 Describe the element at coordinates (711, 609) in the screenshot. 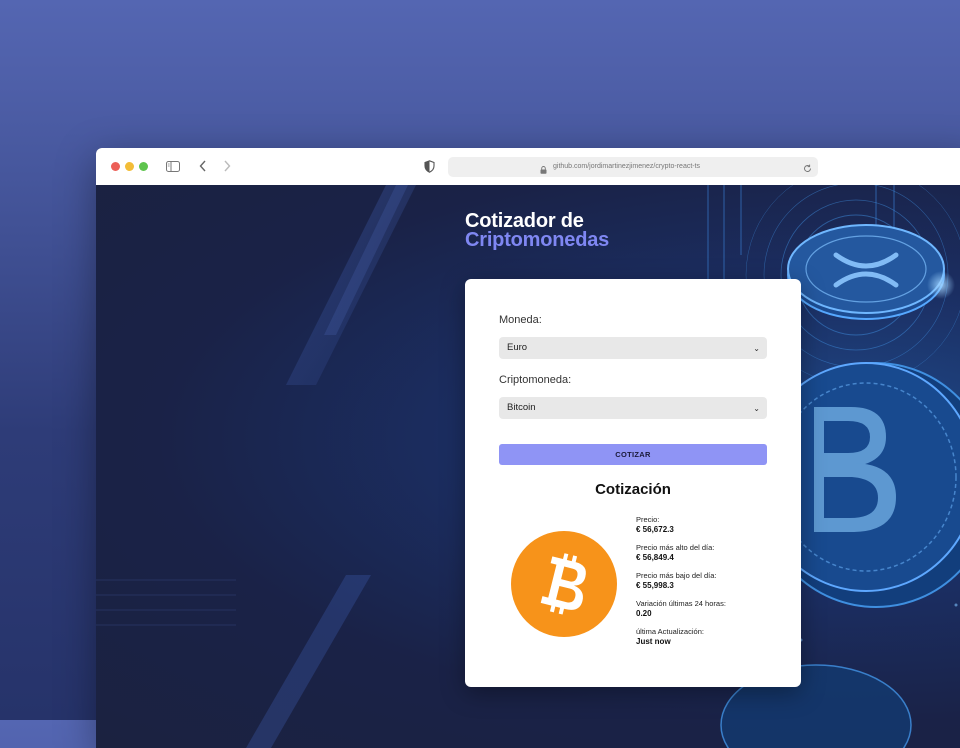

I see `stat-change-24h: Variación últimas 24 horas: 0.20` at that location.